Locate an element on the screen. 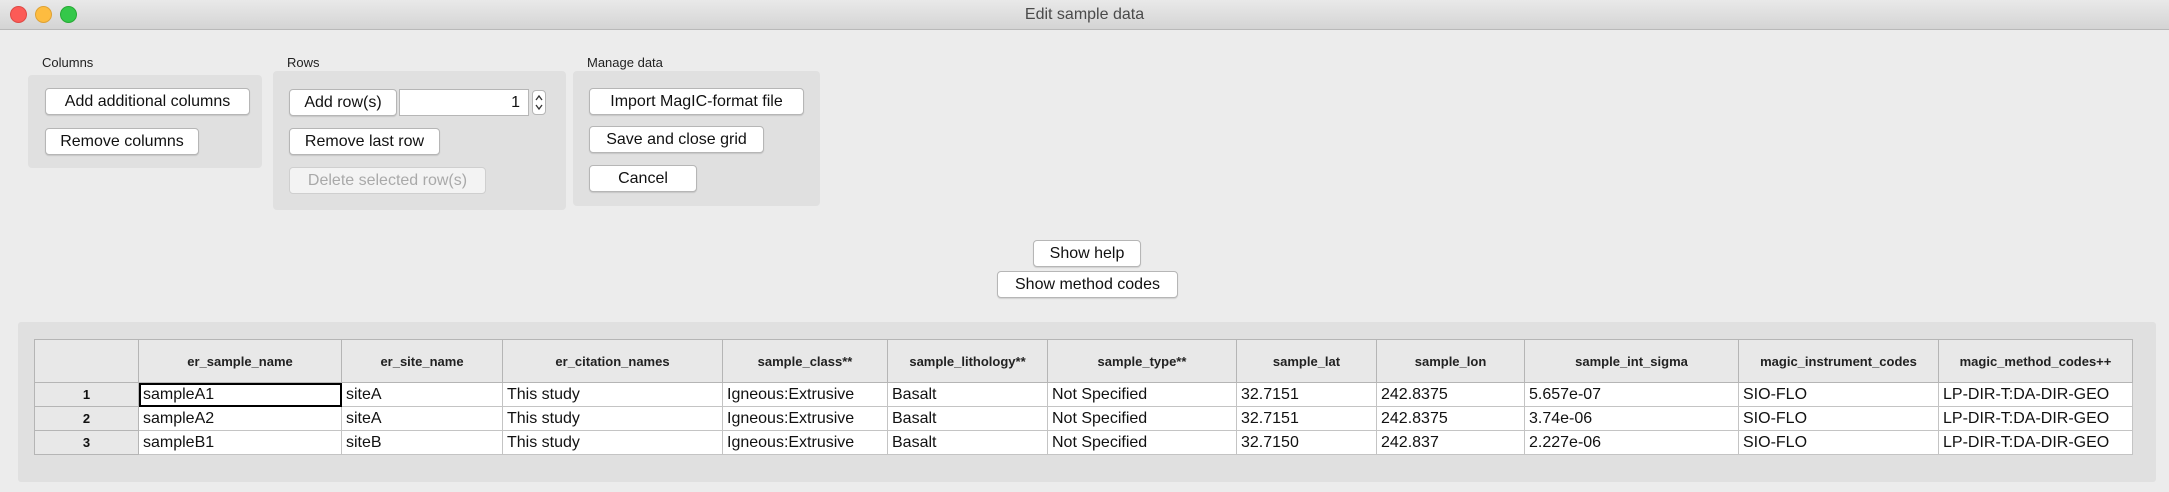 This screenshot has width=2169, height=492. row-header: 1 is located at coordinates (86, 394).